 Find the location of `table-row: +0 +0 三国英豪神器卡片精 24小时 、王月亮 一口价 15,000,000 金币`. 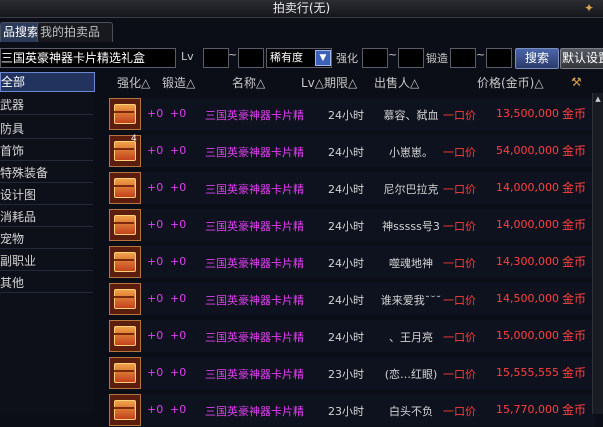

table-row: +0 +0 三国英豪神器卡片精 24小时 、王月亮 一口价 15,000,000 金币 is located at coordinates (352, 336).